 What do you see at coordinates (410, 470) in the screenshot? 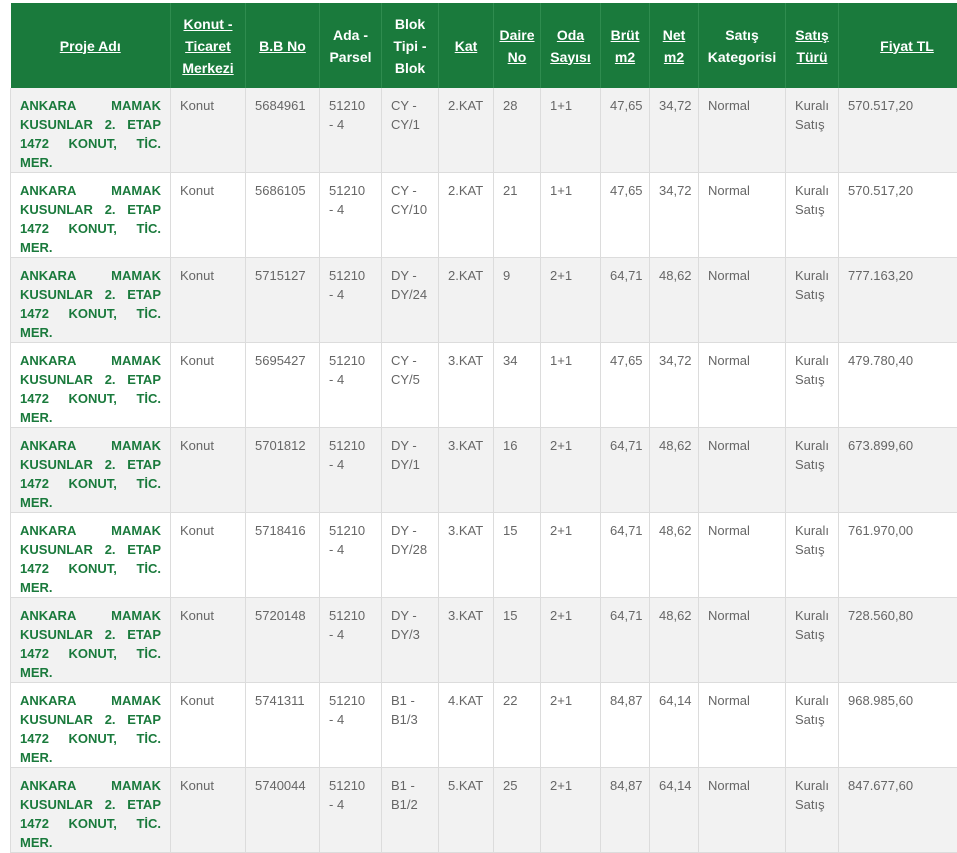
I see `cell-blok: DY - DY/1` at bounding box center [410, 470].